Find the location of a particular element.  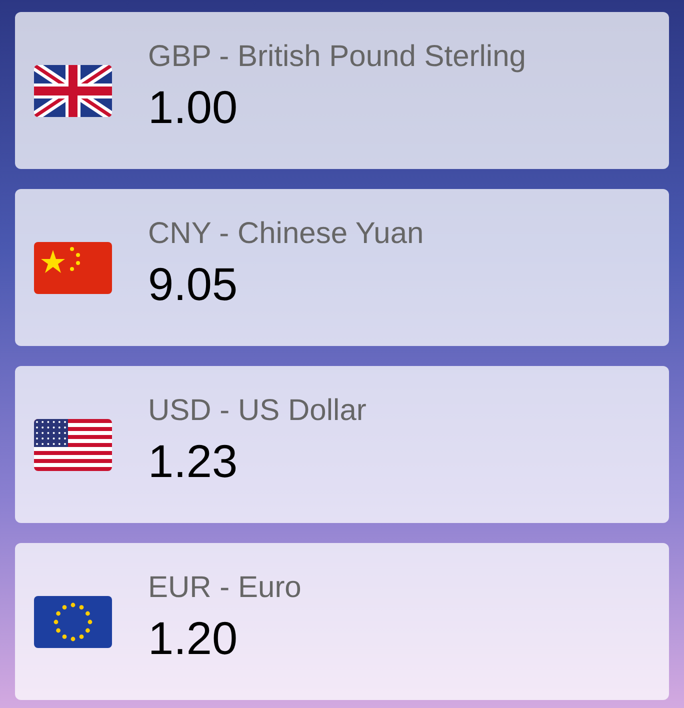

currency-name: GBP - British Pound Sterling is located at coordinates (337, 56).